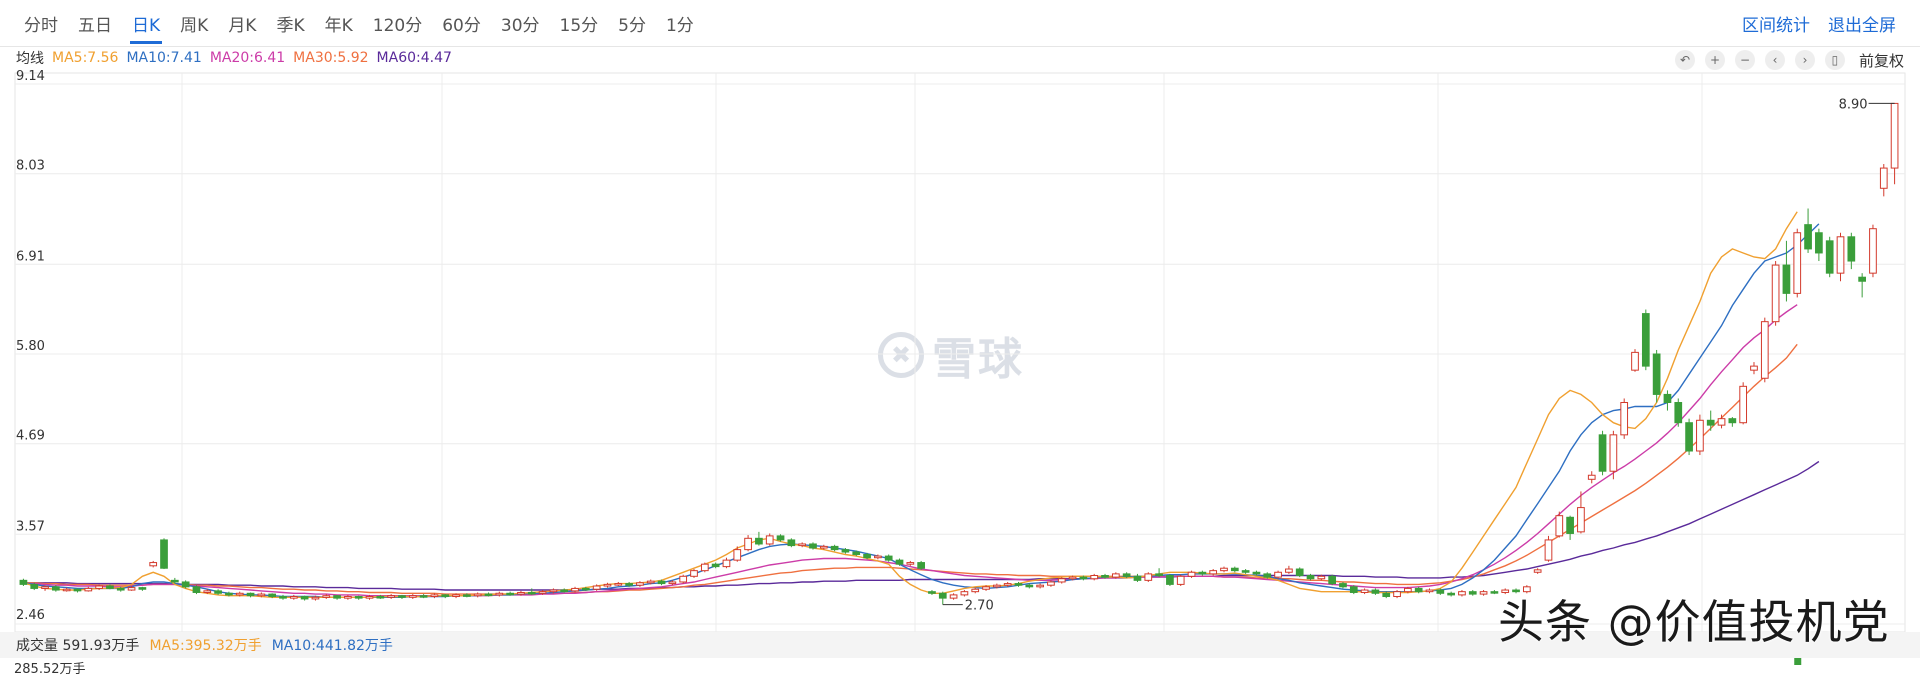 The image size is (1920, 677). Describe the element at coordinates (332, 646) in the screenshot. I see `volume-ma10: MA10:441.82万手` at that location.